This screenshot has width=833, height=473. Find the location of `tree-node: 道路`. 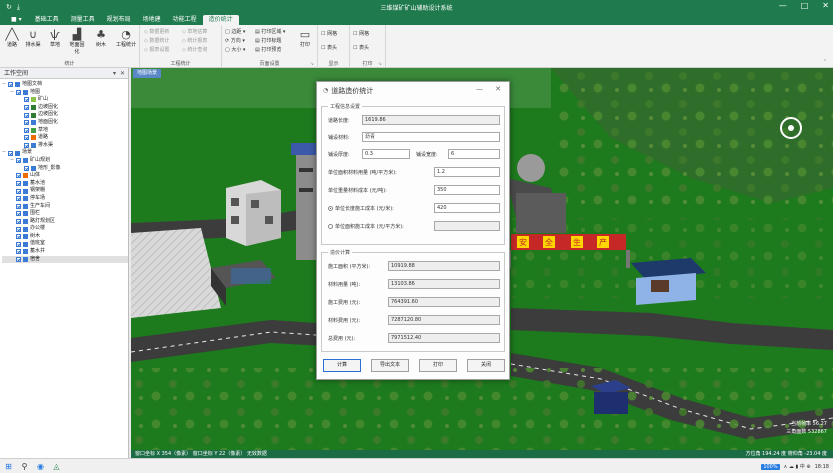

tree-node: 道路 is located at coordinates (65, 138).